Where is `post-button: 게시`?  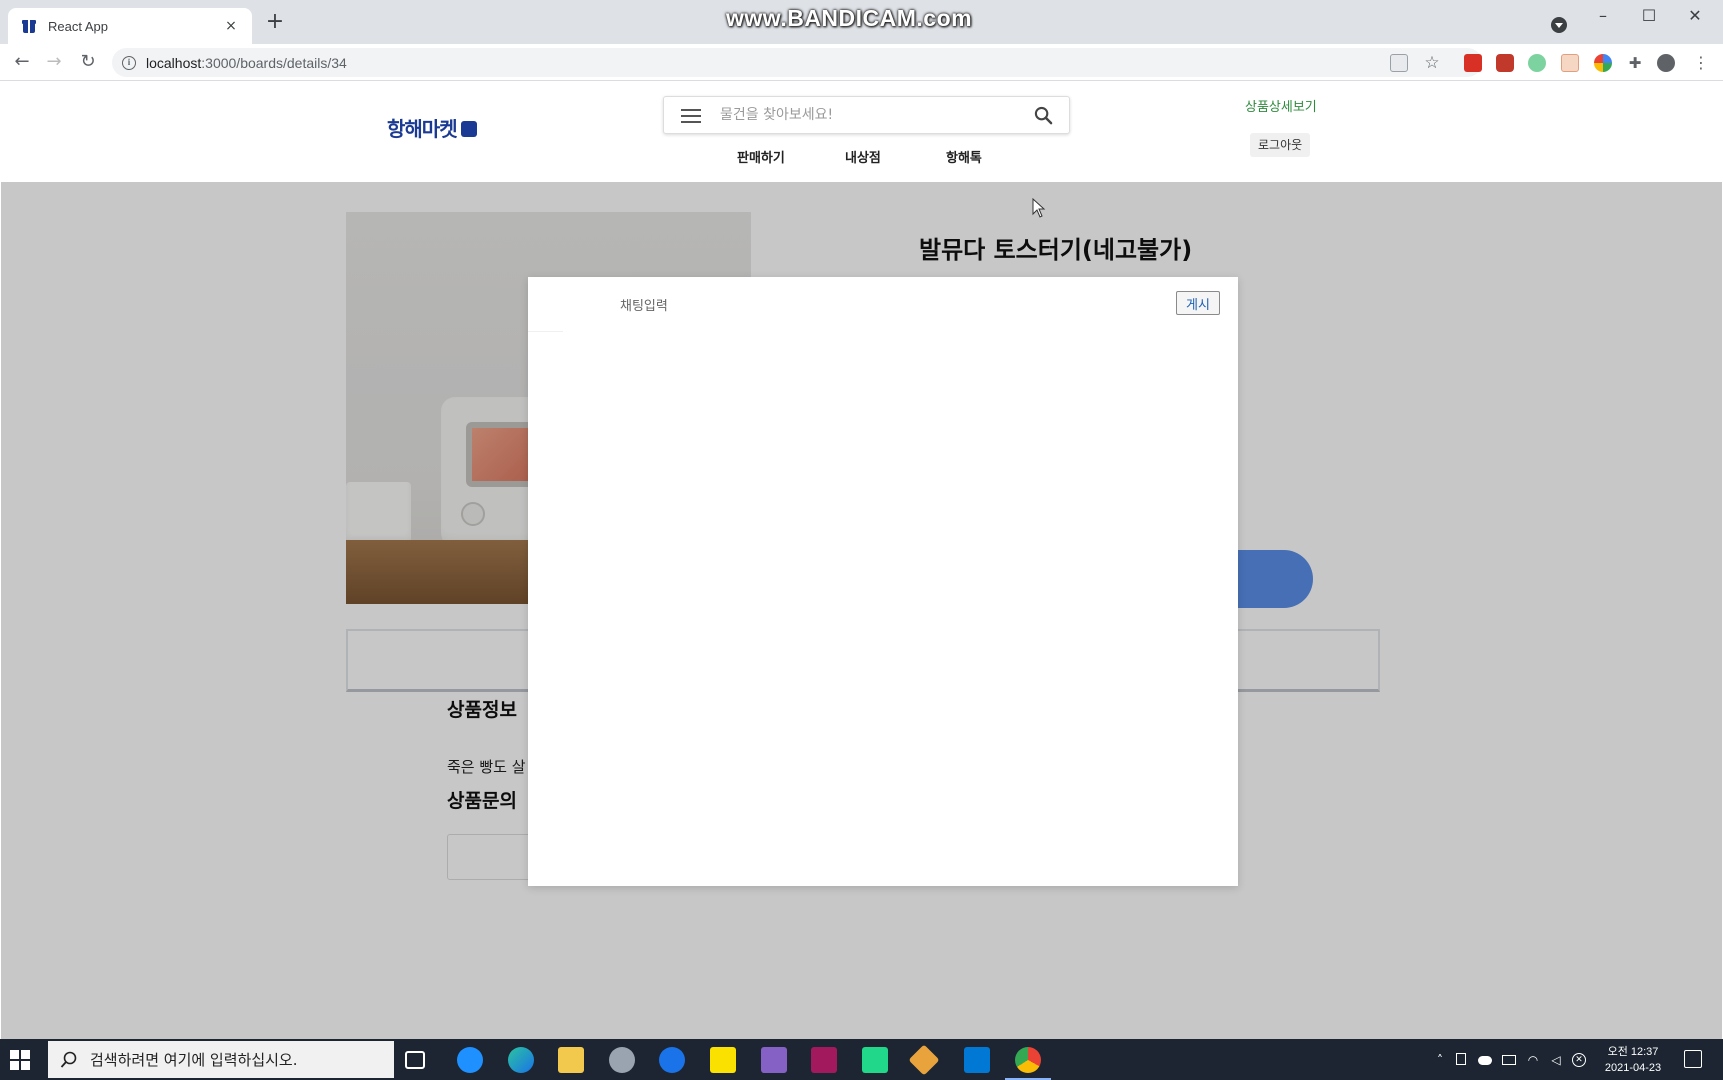
post-button: 게시 is located at coordinates (1198, 303).